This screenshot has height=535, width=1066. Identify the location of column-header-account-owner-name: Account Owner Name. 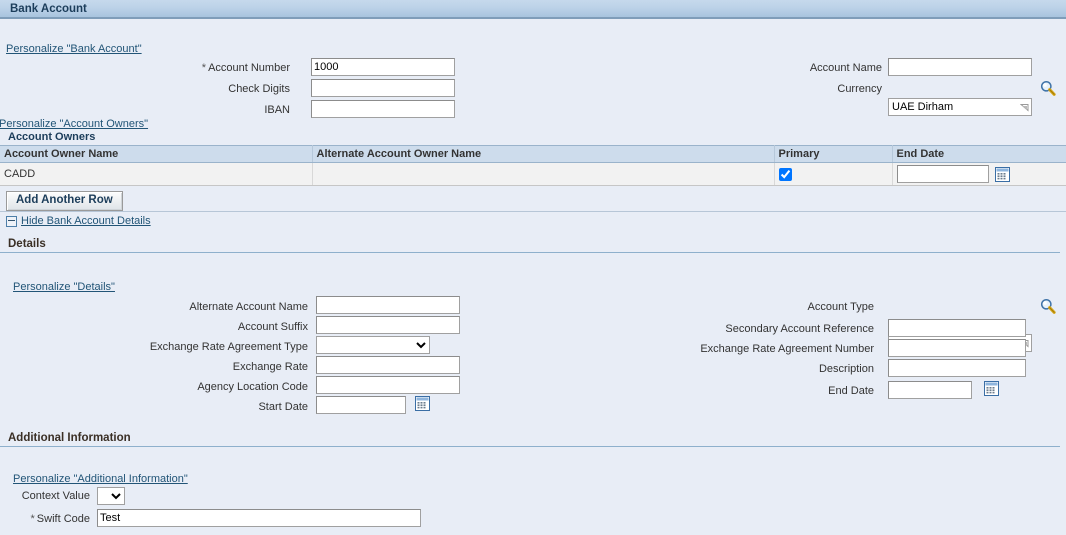
(156, 154).